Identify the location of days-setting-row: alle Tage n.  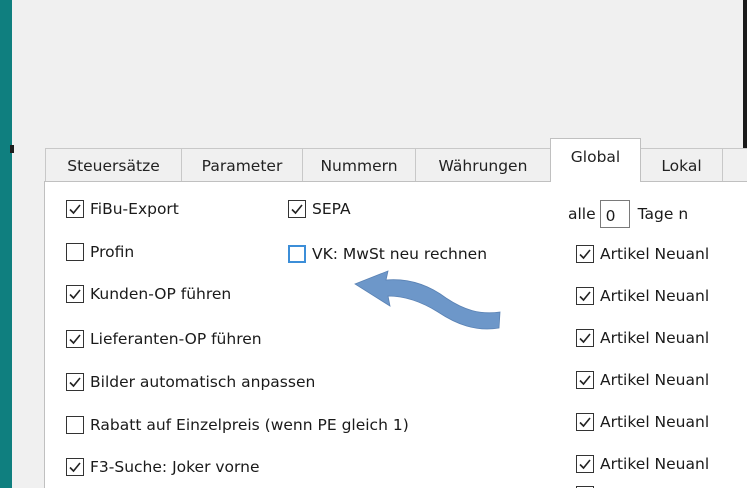
(628, 214).